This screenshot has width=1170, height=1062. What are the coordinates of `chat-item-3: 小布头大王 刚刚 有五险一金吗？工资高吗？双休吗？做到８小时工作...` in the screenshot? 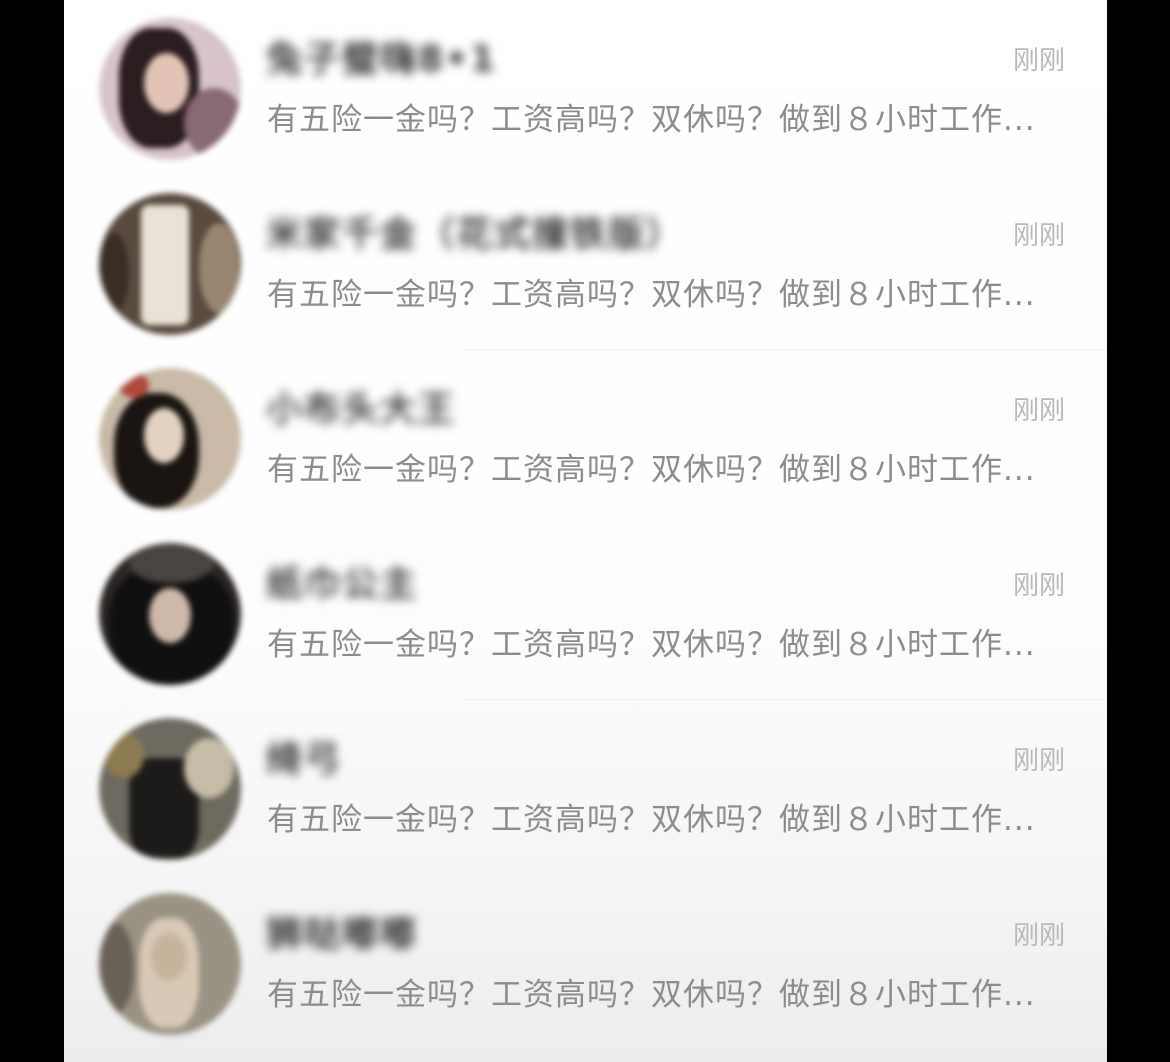 It's located at (585, 437).